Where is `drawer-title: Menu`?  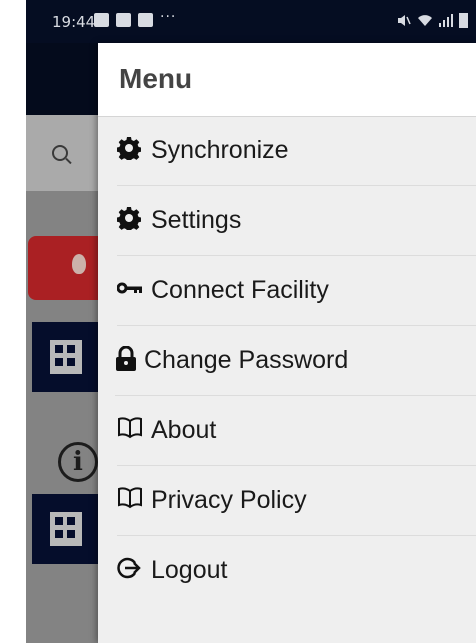 drawer-title: Menu is located at coordinates (156, 78).